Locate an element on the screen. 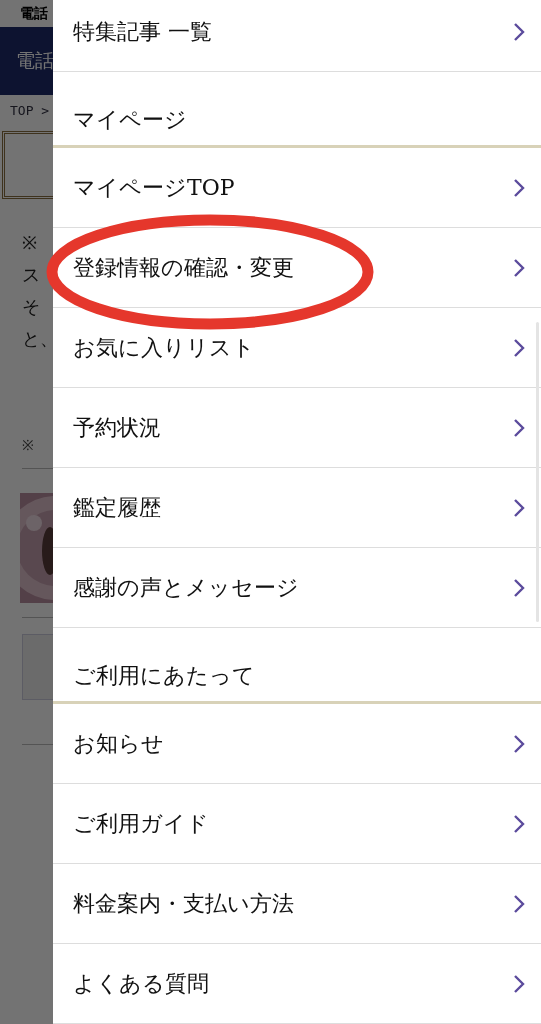  notice-text: そ is located at coordinates (31, 307).